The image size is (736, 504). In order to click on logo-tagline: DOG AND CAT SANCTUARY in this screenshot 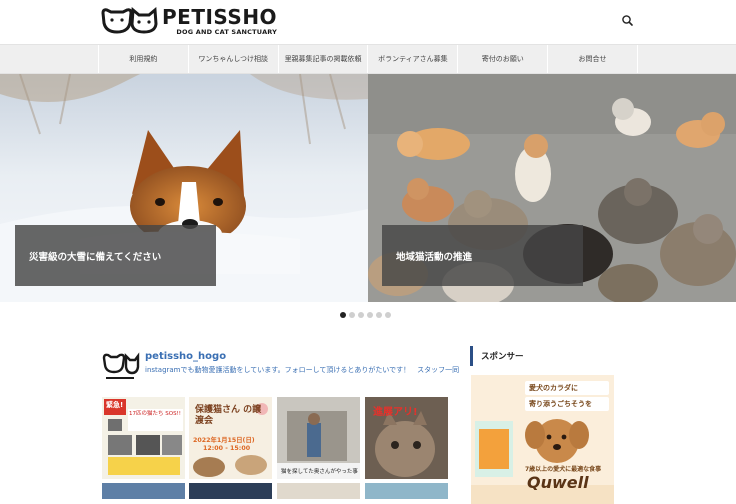, I will do `click(227, 31)`.